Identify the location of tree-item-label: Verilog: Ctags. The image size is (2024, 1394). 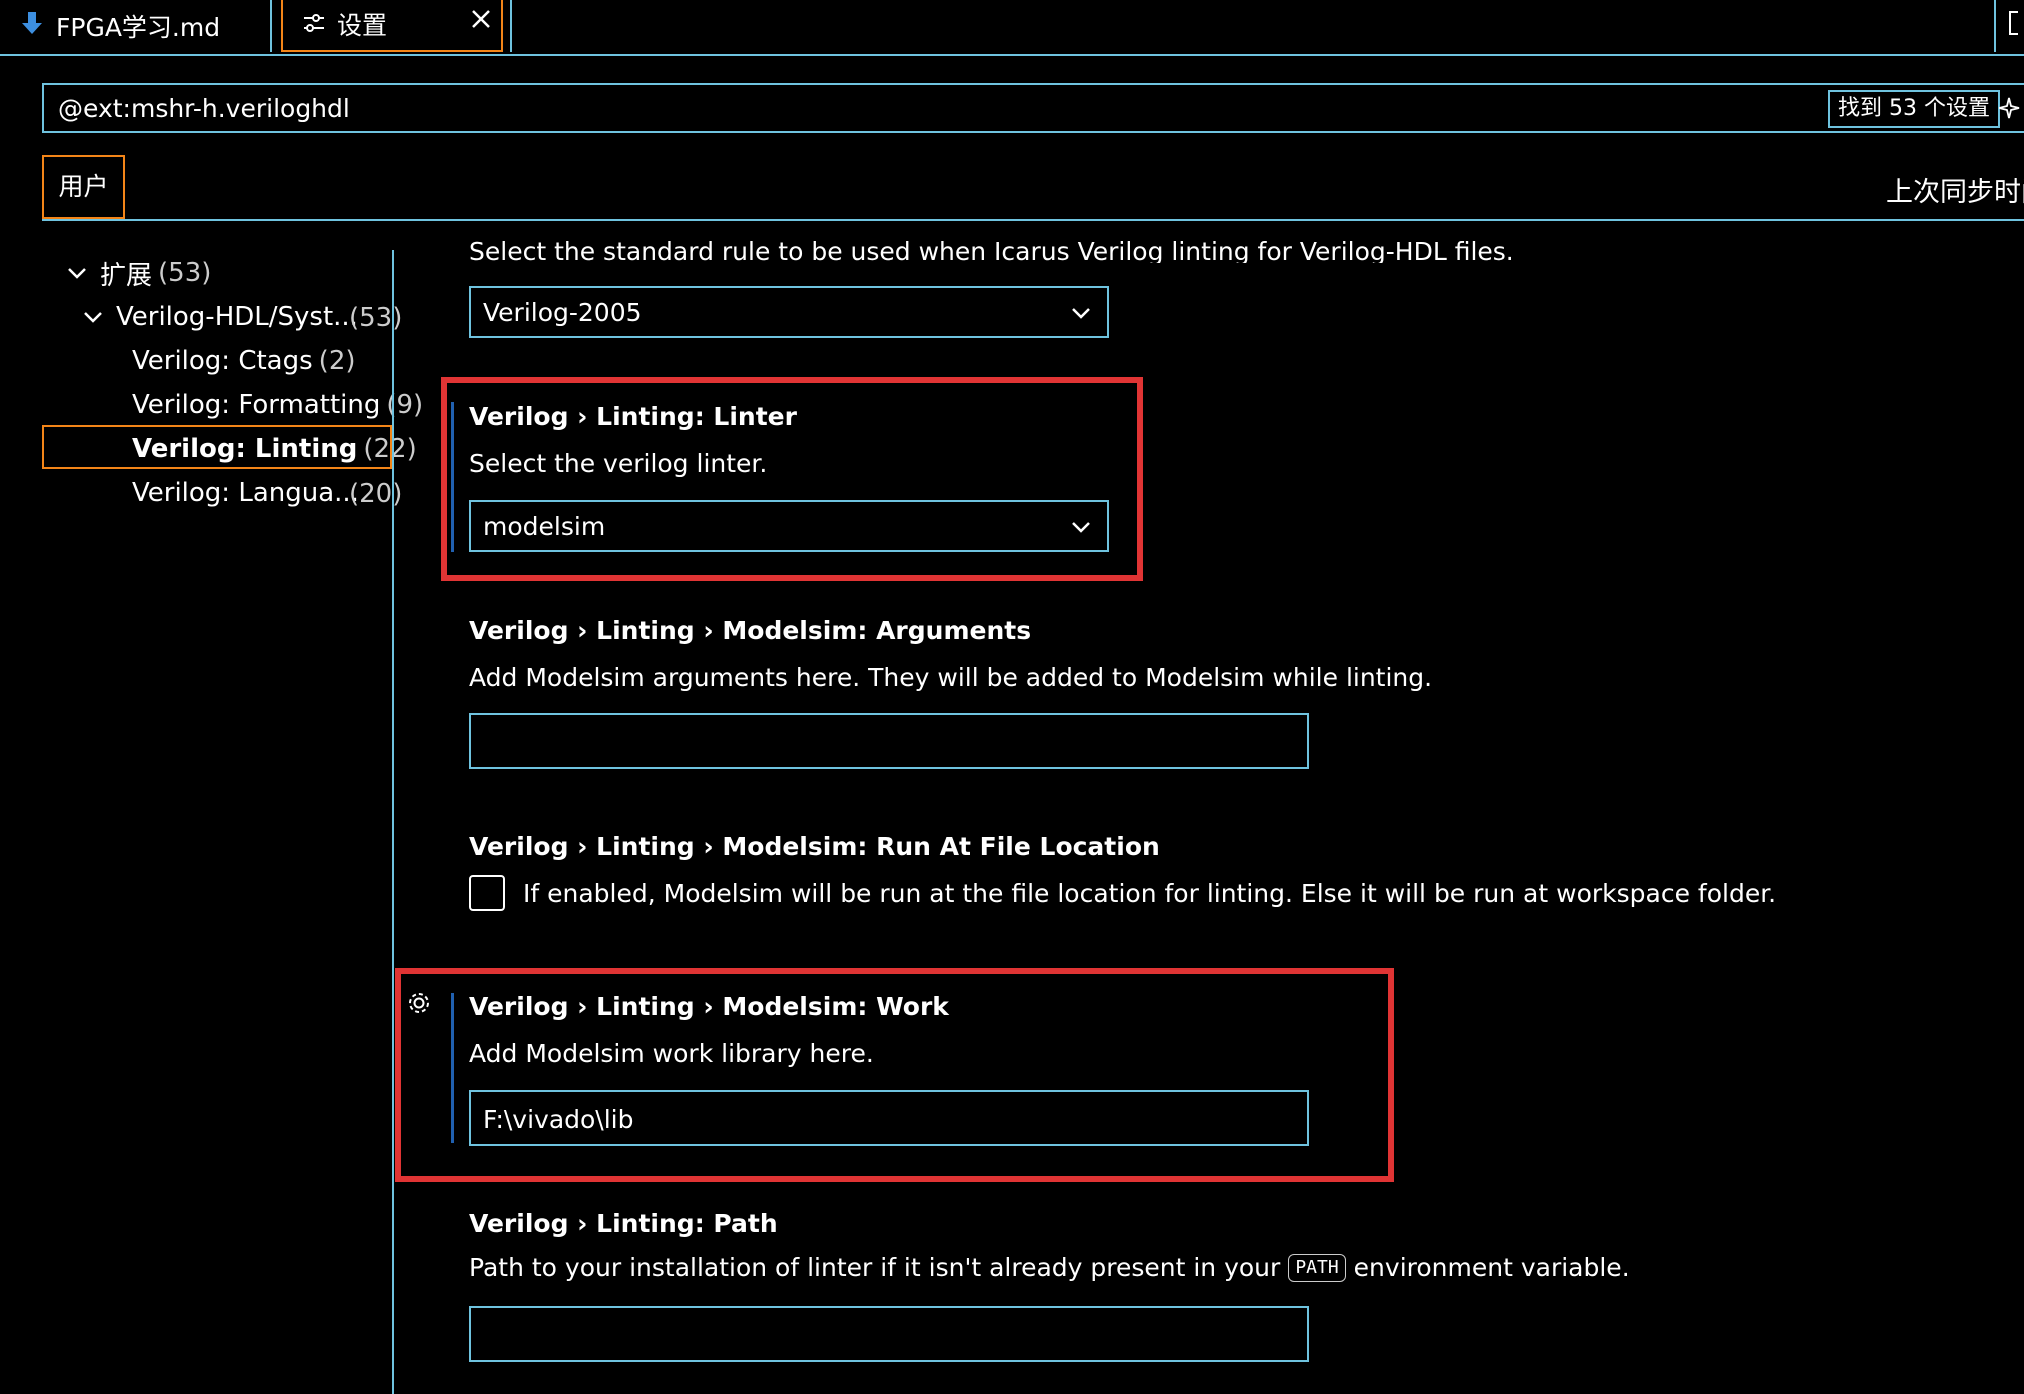
(222, 361).